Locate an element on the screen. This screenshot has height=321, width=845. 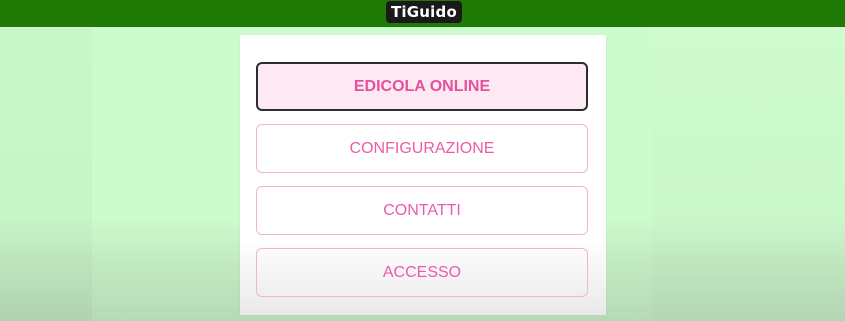
menu-button-configurazione: CONFIGURAZIONE is located at coordinates (422, 148).